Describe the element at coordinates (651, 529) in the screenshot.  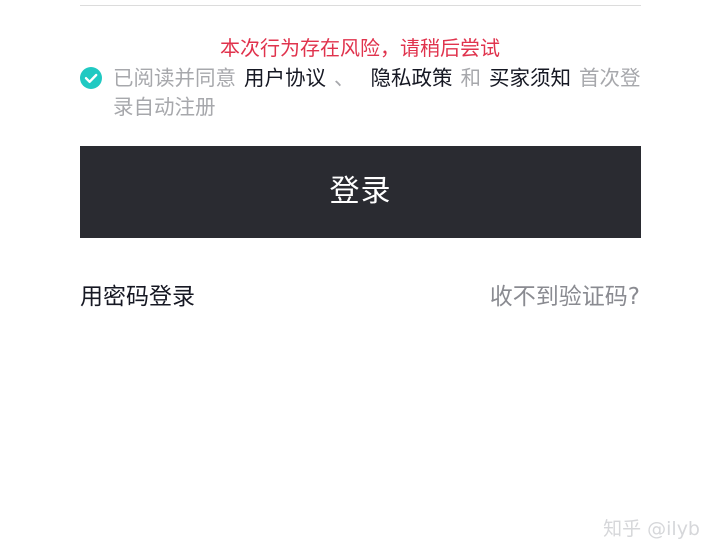
I see `watermark: 知乎 @ilyb` at that location.